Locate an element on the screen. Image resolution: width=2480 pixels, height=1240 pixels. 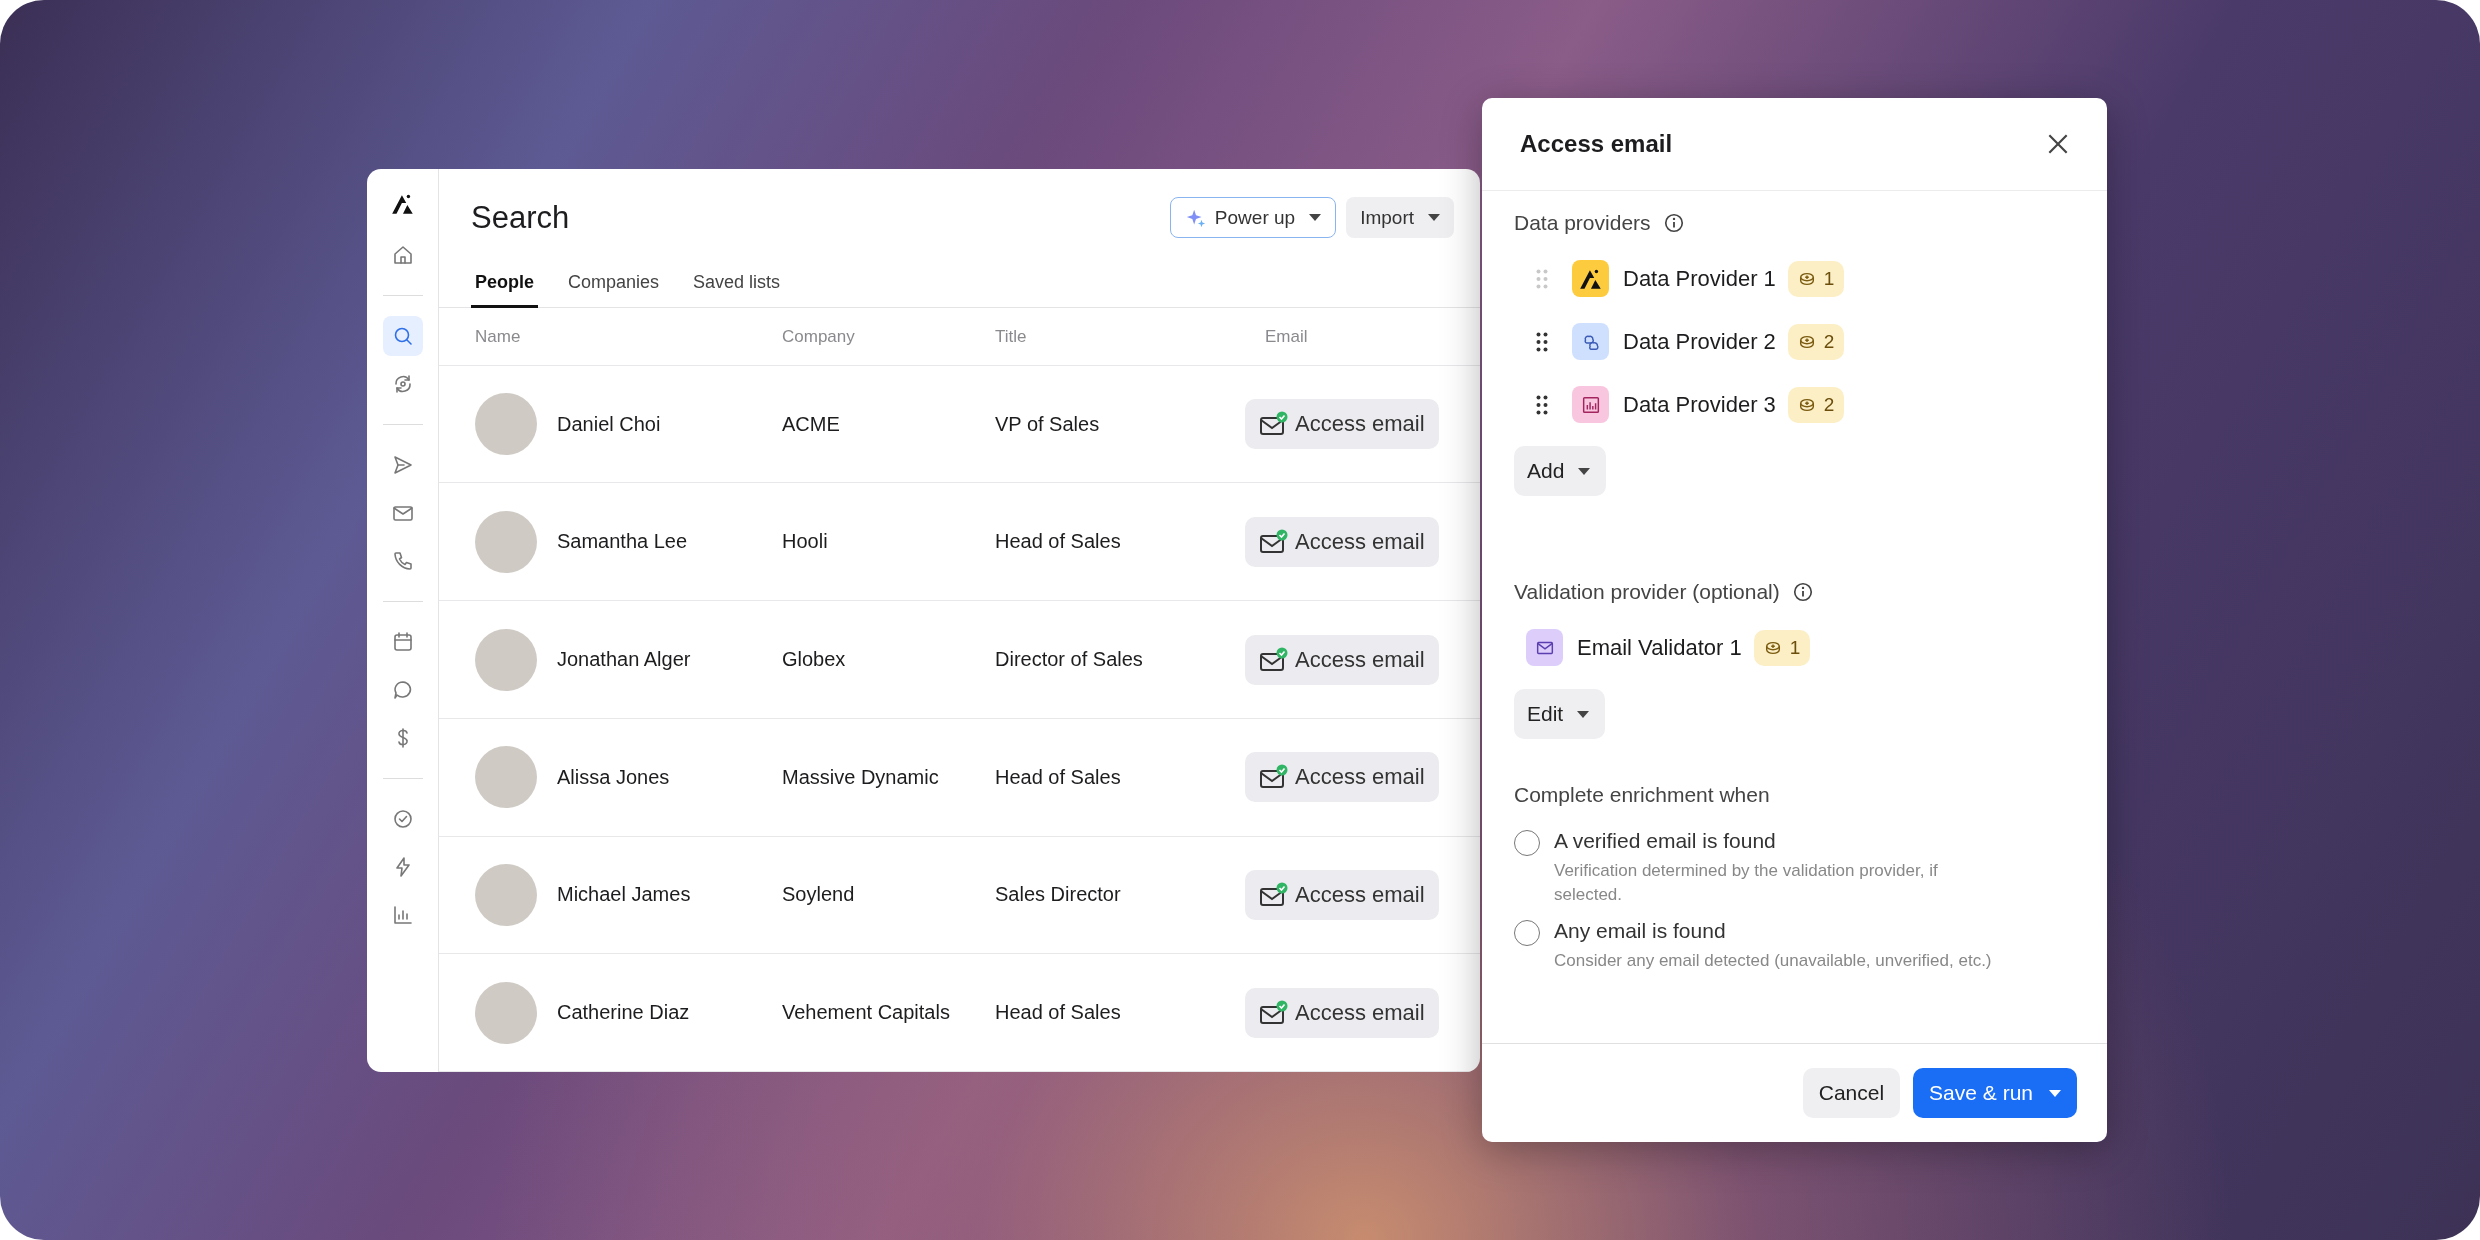
company-cell-text: Vehement Capitals is located at coordinates (866, 1013).